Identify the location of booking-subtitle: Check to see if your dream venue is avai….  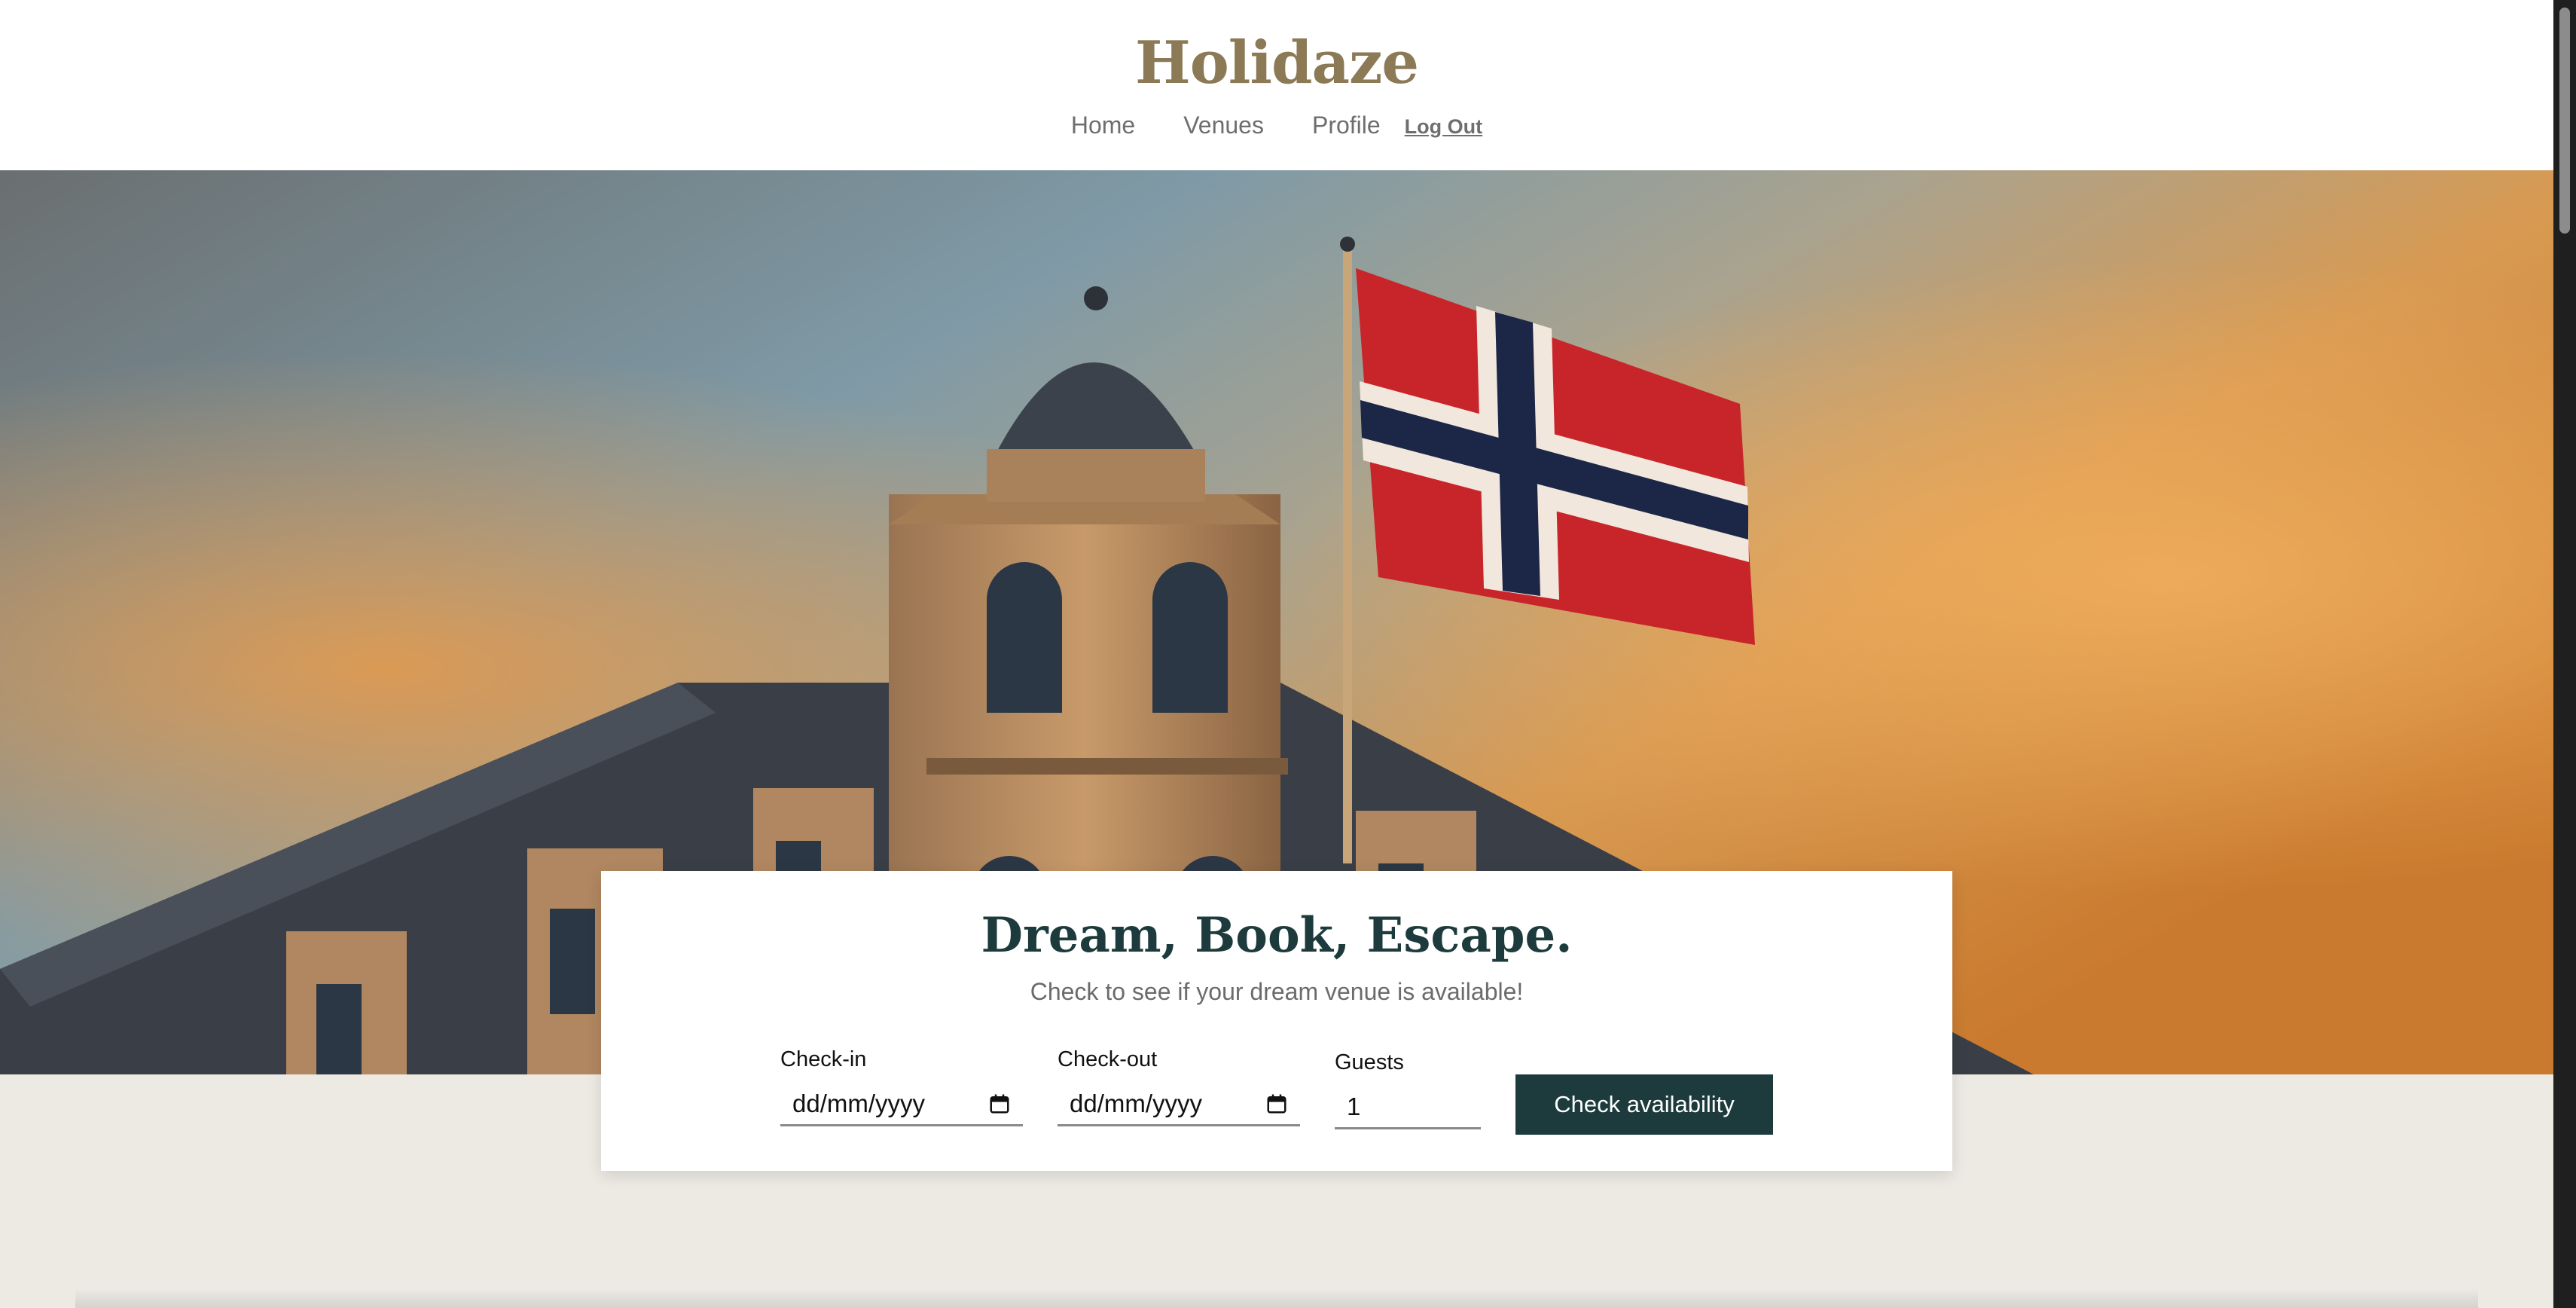
(1277, 991).